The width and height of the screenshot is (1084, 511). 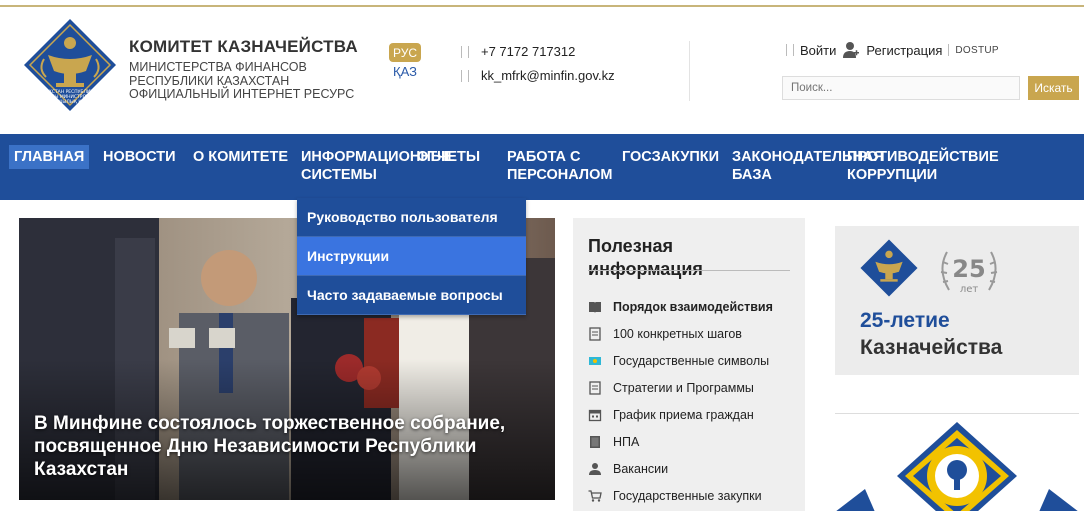 What do you see at coordinates (901, 88) in the screenshot?
I see `search-input` at bounding box center [901, 88].